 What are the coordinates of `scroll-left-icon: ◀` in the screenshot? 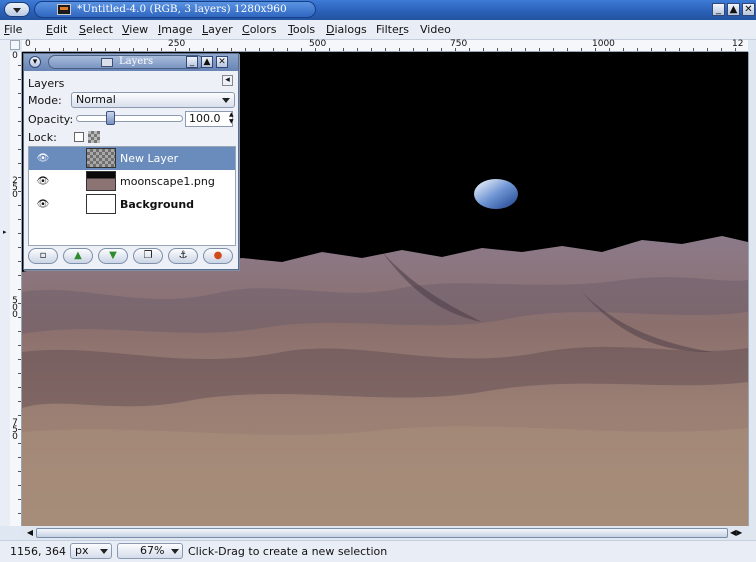 It's located at (30, 533).